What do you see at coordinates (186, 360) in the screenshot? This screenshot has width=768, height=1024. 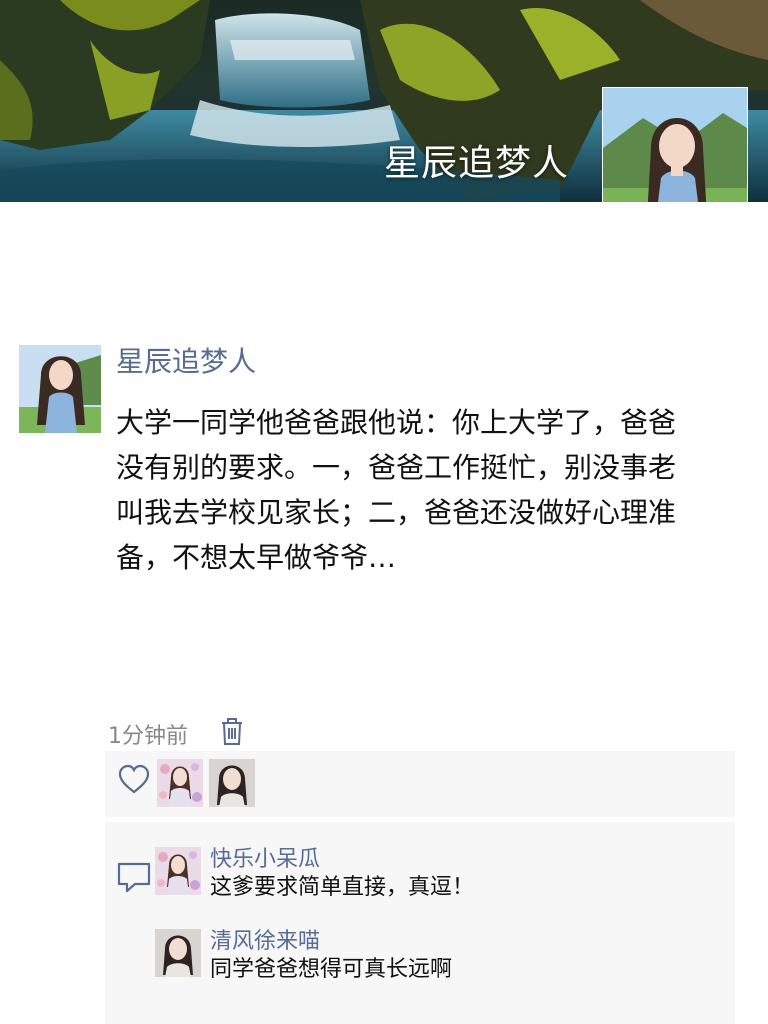 I see `post-author: 星辰追梦人` at bounding box center [186, 360].